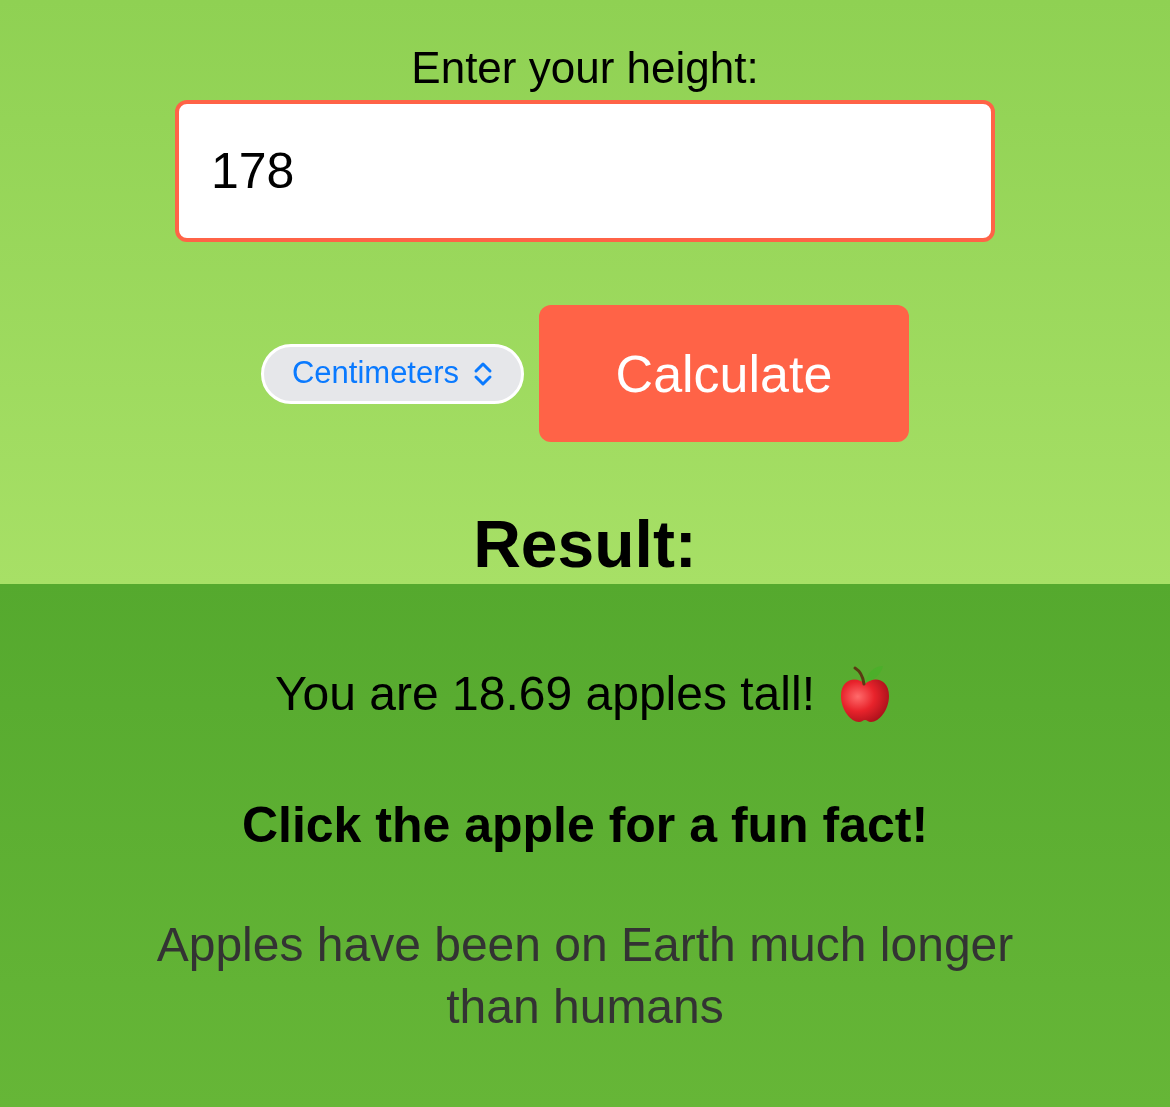 This screenshot has height=1107, width=1170. I want to click on fun-fact-text: Apples have been on Earth much longer than humans, so click(585, 976).